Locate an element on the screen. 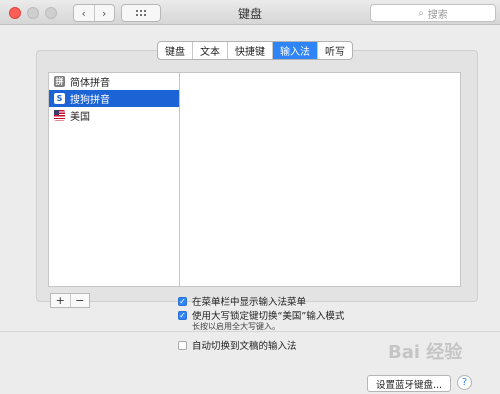 This screenshot has width=500, height=394. option-auto-switch: 自动切换到文稿的输入法 is located at coordinates (237, 345).